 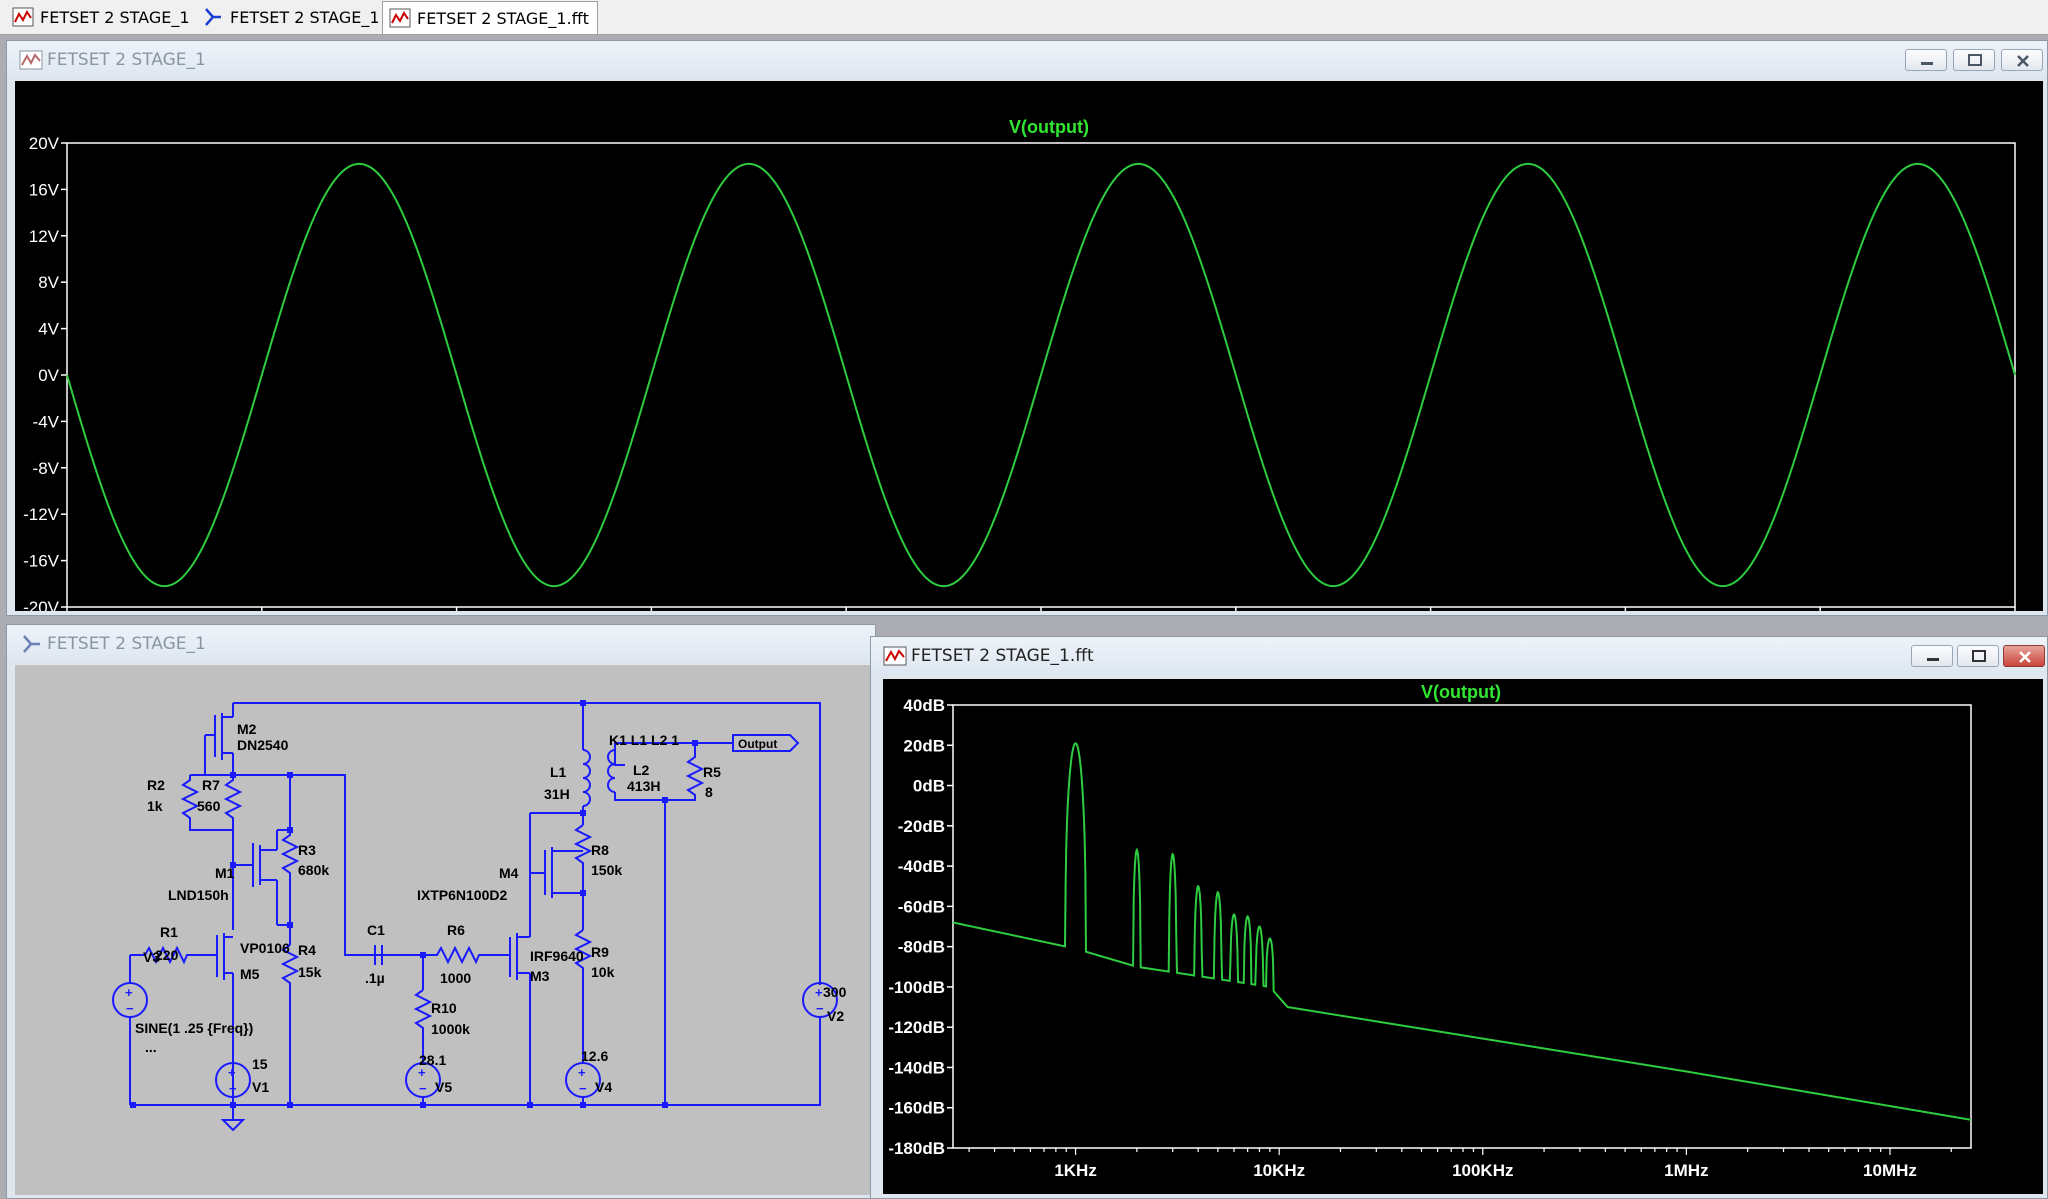 What do you see at coordinates (48, 282) in the screenshot?
I see `y-tick-label: 8V` at bounding box center [48, 282].